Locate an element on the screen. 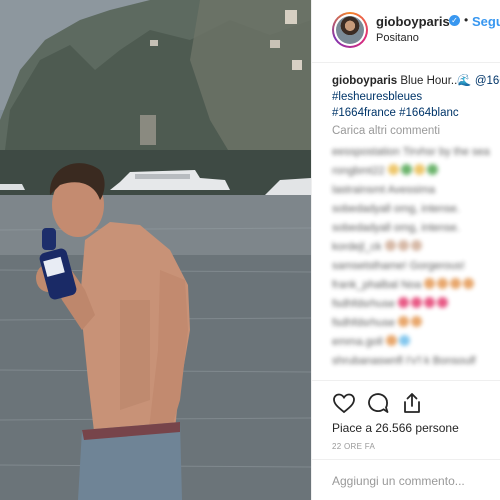 Image resolution: width=500 pixels, height=500 pixels. hashtag-lesheuresbleues: #lesheuresbleues is located at coordinates (377, 97).